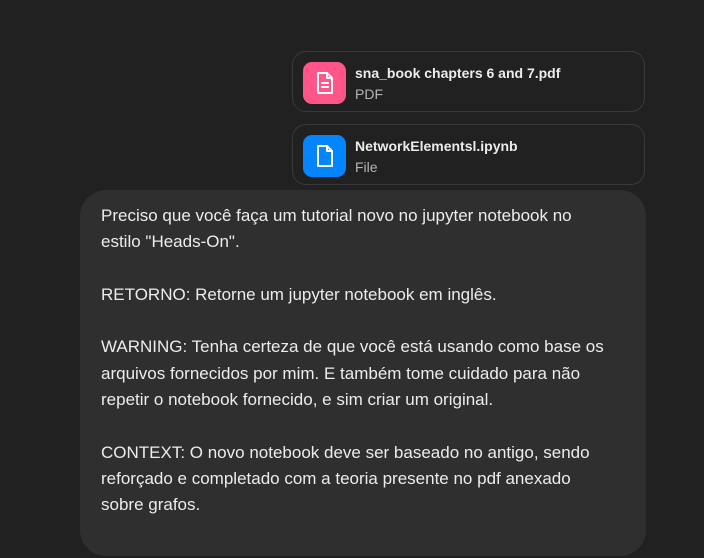 This screenshot has width=704, height=558. I want to click on attachment-name: NetworkElementsl.ipynb, so click(436, 146).